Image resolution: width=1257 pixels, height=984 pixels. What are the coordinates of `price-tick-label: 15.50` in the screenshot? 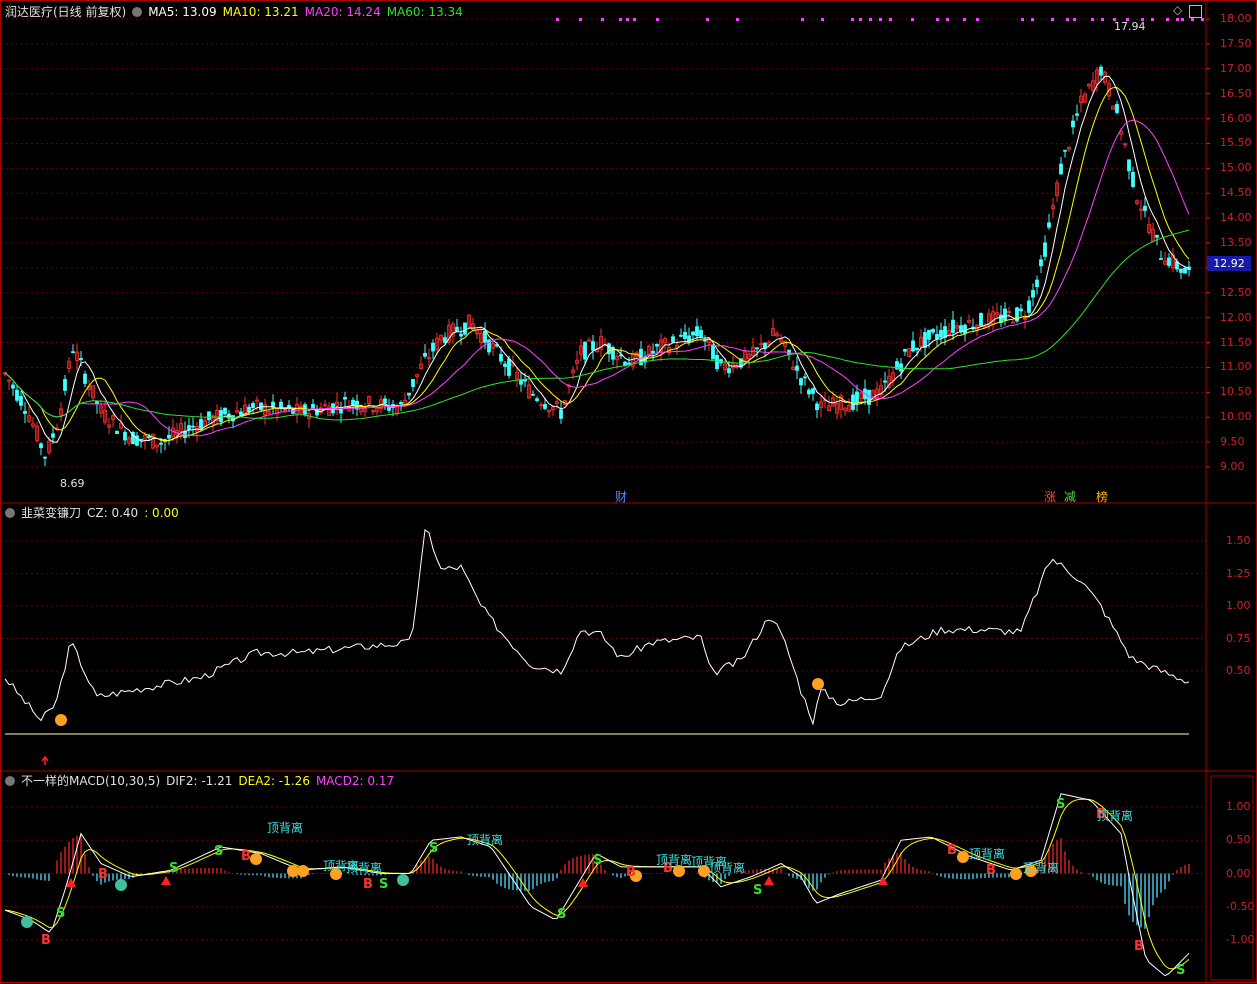 It's located at (1236, 143).